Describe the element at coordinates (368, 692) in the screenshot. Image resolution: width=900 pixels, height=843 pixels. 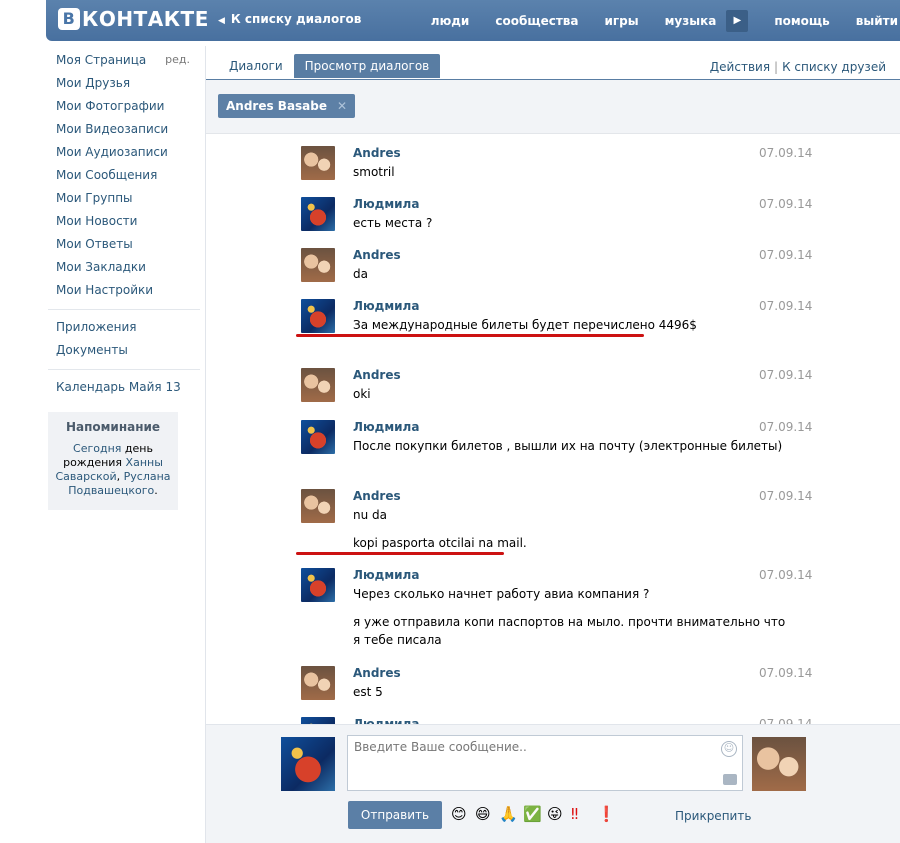
I see `message-text: est 5` at that location.